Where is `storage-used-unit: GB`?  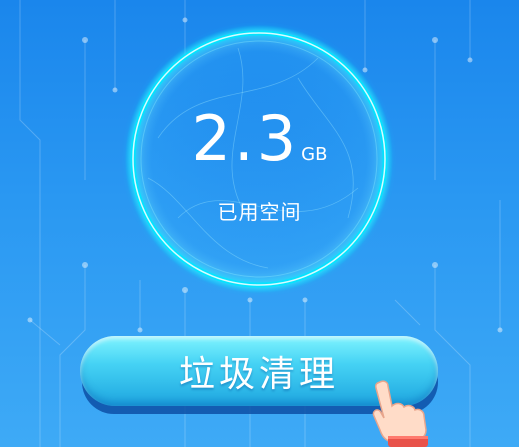
storage-used-unit: GB is located at coordinates (314, 154).